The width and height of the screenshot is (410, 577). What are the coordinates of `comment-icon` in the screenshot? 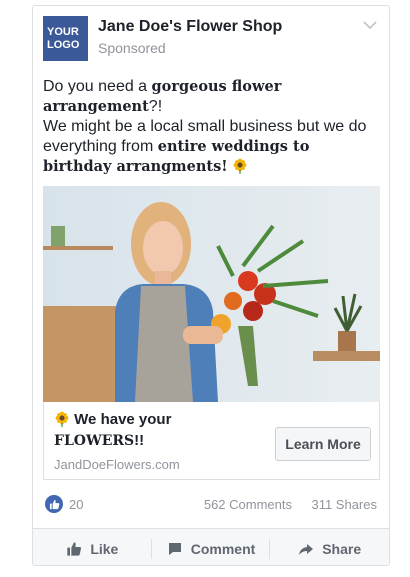 It's located at (174, 548).